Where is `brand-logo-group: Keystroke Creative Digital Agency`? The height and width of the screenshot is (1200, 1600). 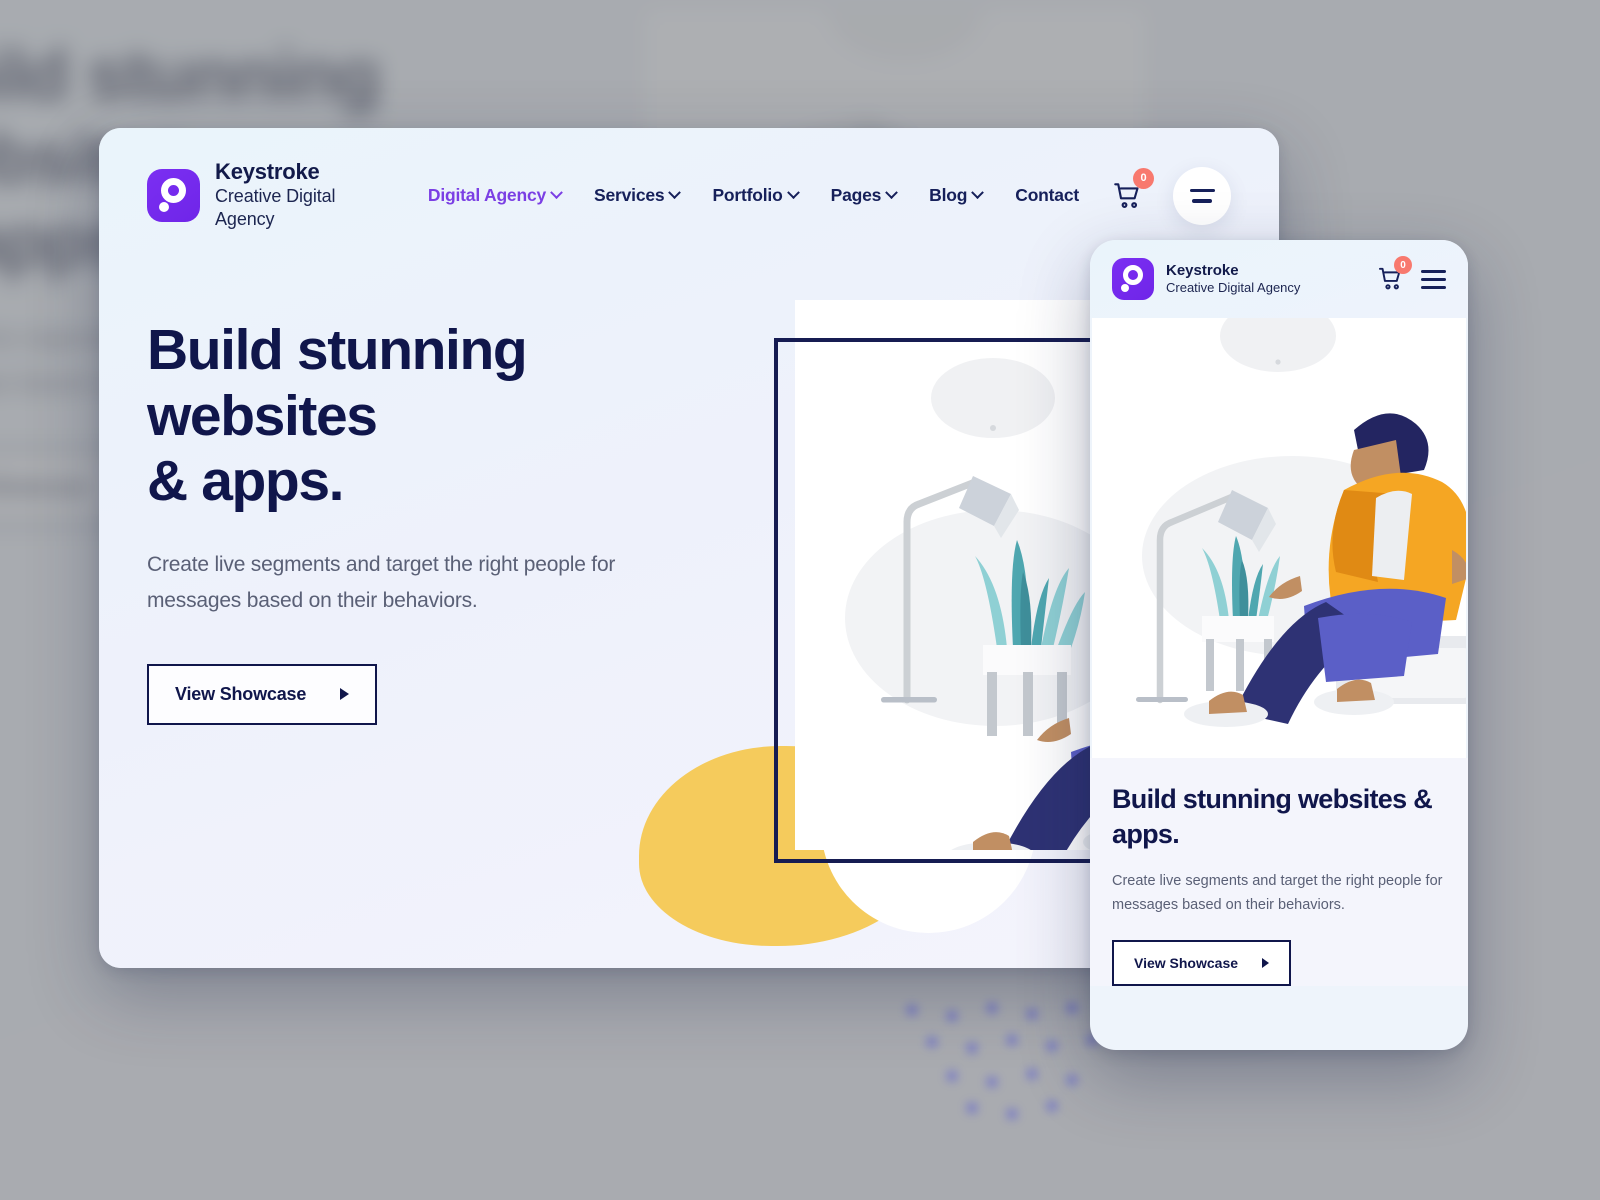
brand-logo-group: Keystroke Creative Digital Agency is located at coordinates (249, 195).